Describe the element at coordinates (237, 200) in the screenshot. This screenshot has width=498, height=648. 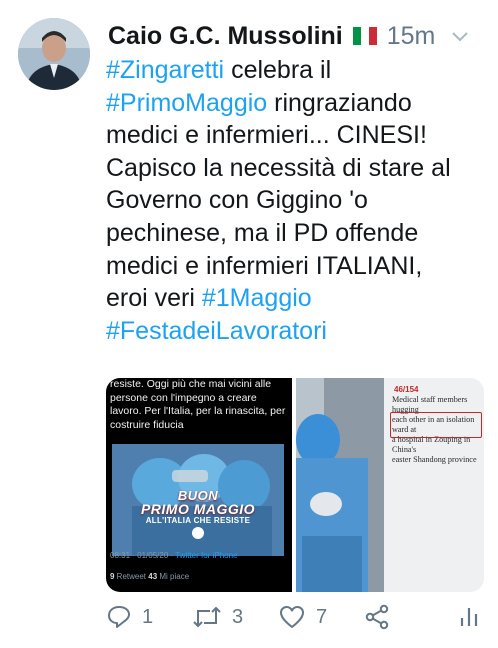
I see `tweet-text-segment: Governo con Giggino 'o` at that location.